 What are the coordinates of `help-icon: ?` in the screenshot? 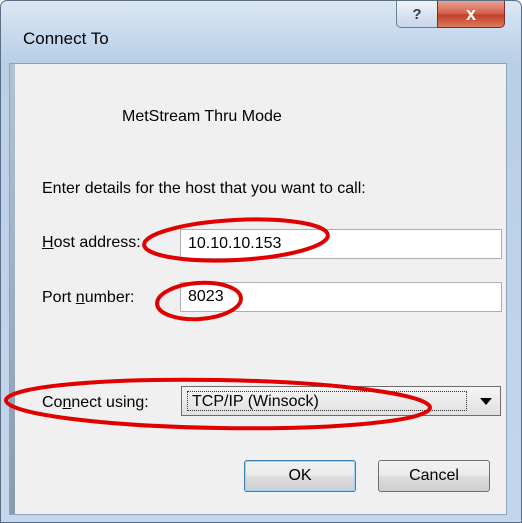 It's located at (417, 14).